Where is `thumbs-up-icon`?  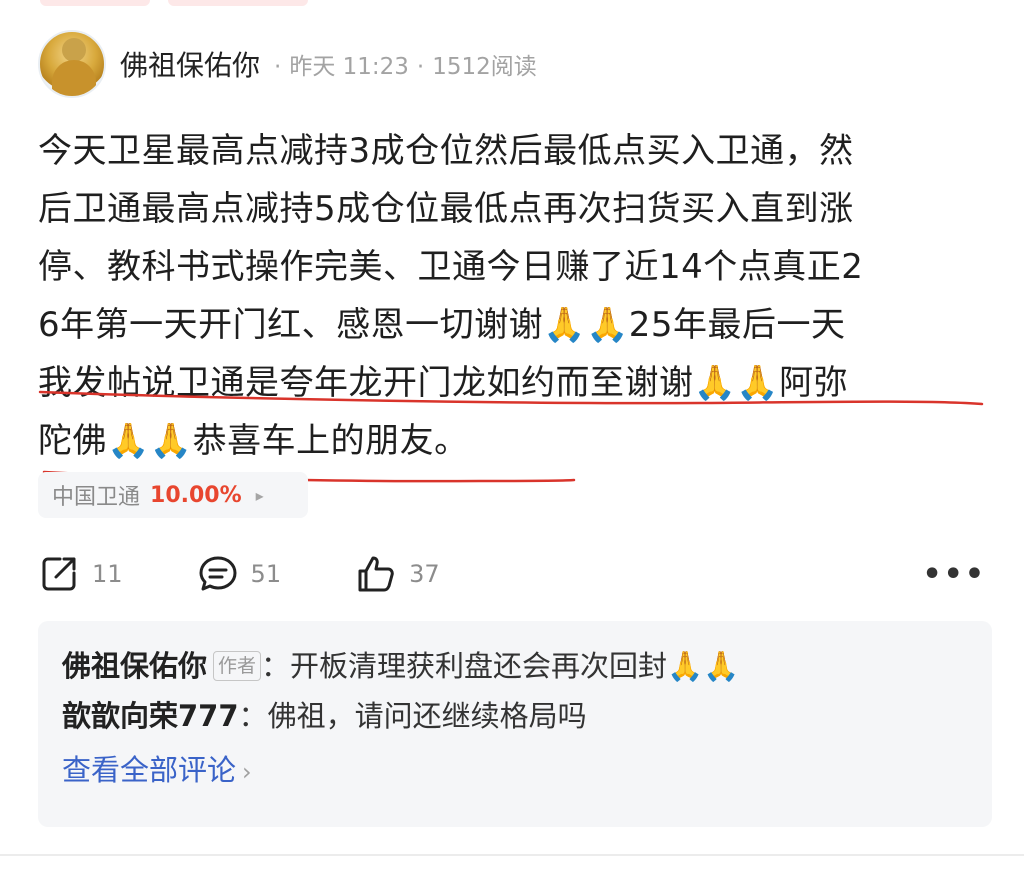
thumbs-up-icon is located at coordinates (376, 574).